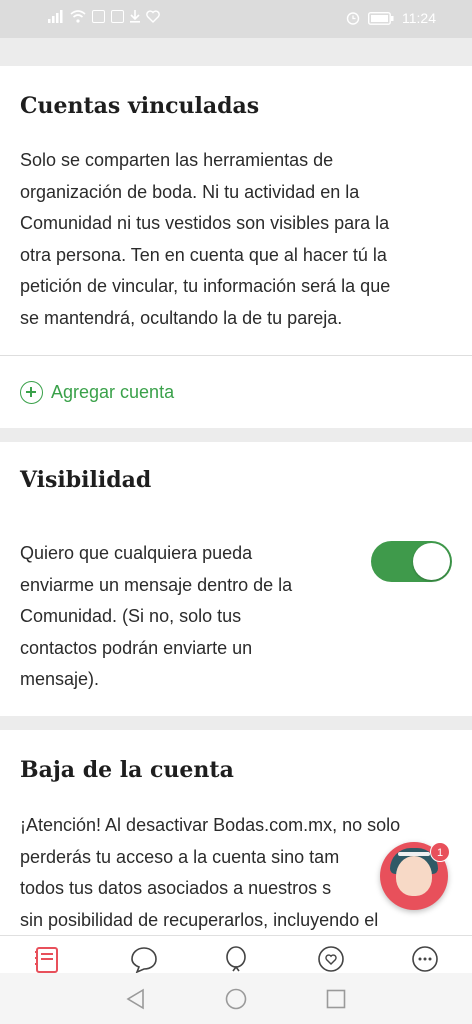  I want to click on organizer-icon, so click(46, 960).